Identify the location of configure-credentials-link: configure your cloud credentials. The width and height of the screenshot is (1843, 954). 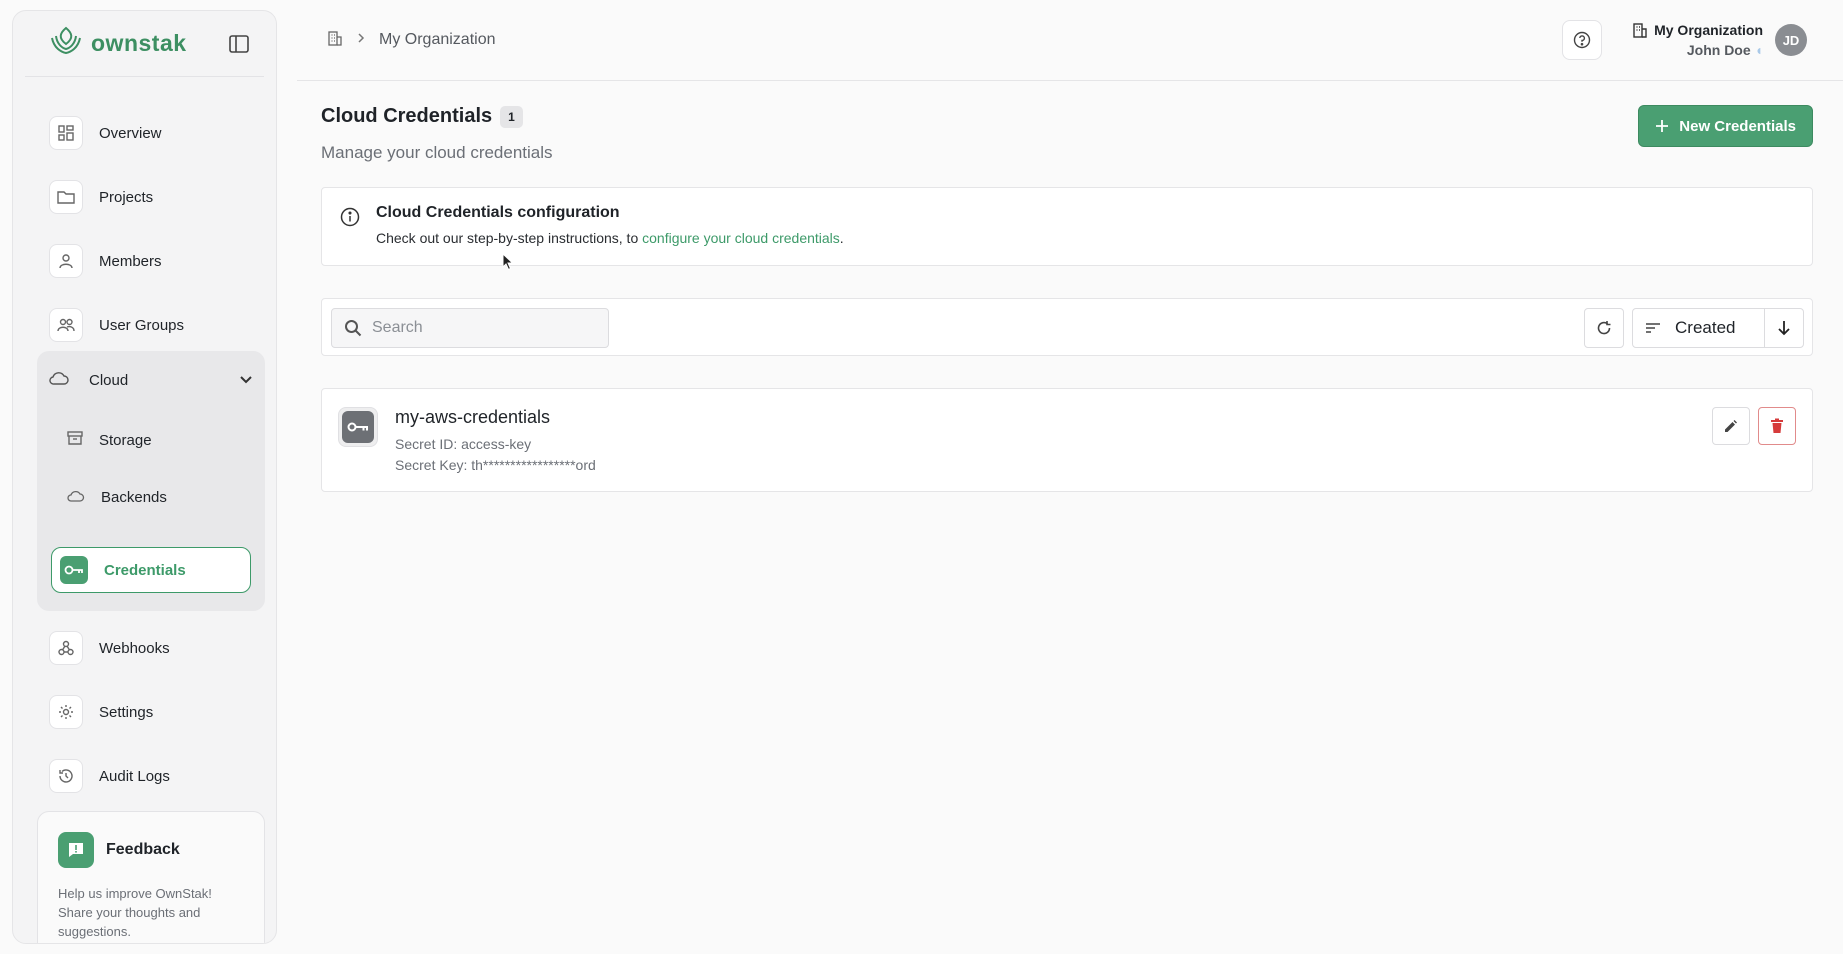
(741, 238).